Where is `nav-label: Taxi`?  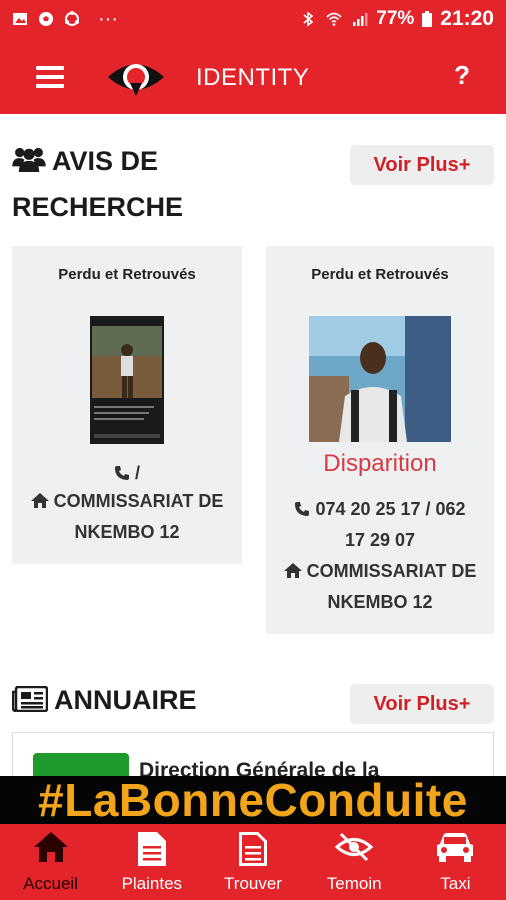
nav-label: Taxi is located at coordinates (455, 883).